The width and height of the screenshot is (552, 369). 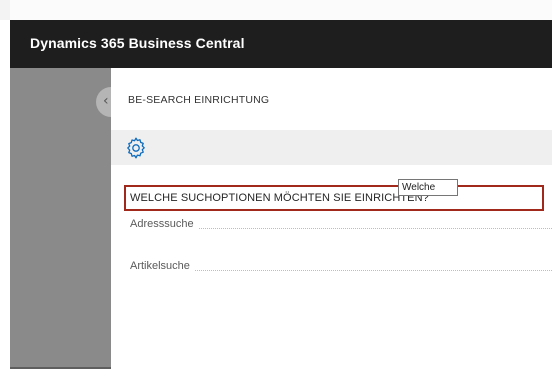 What do you see at coordinates (136, 148) in the screenshot?
I see `gear-icon` at bounding box center [136, 148].